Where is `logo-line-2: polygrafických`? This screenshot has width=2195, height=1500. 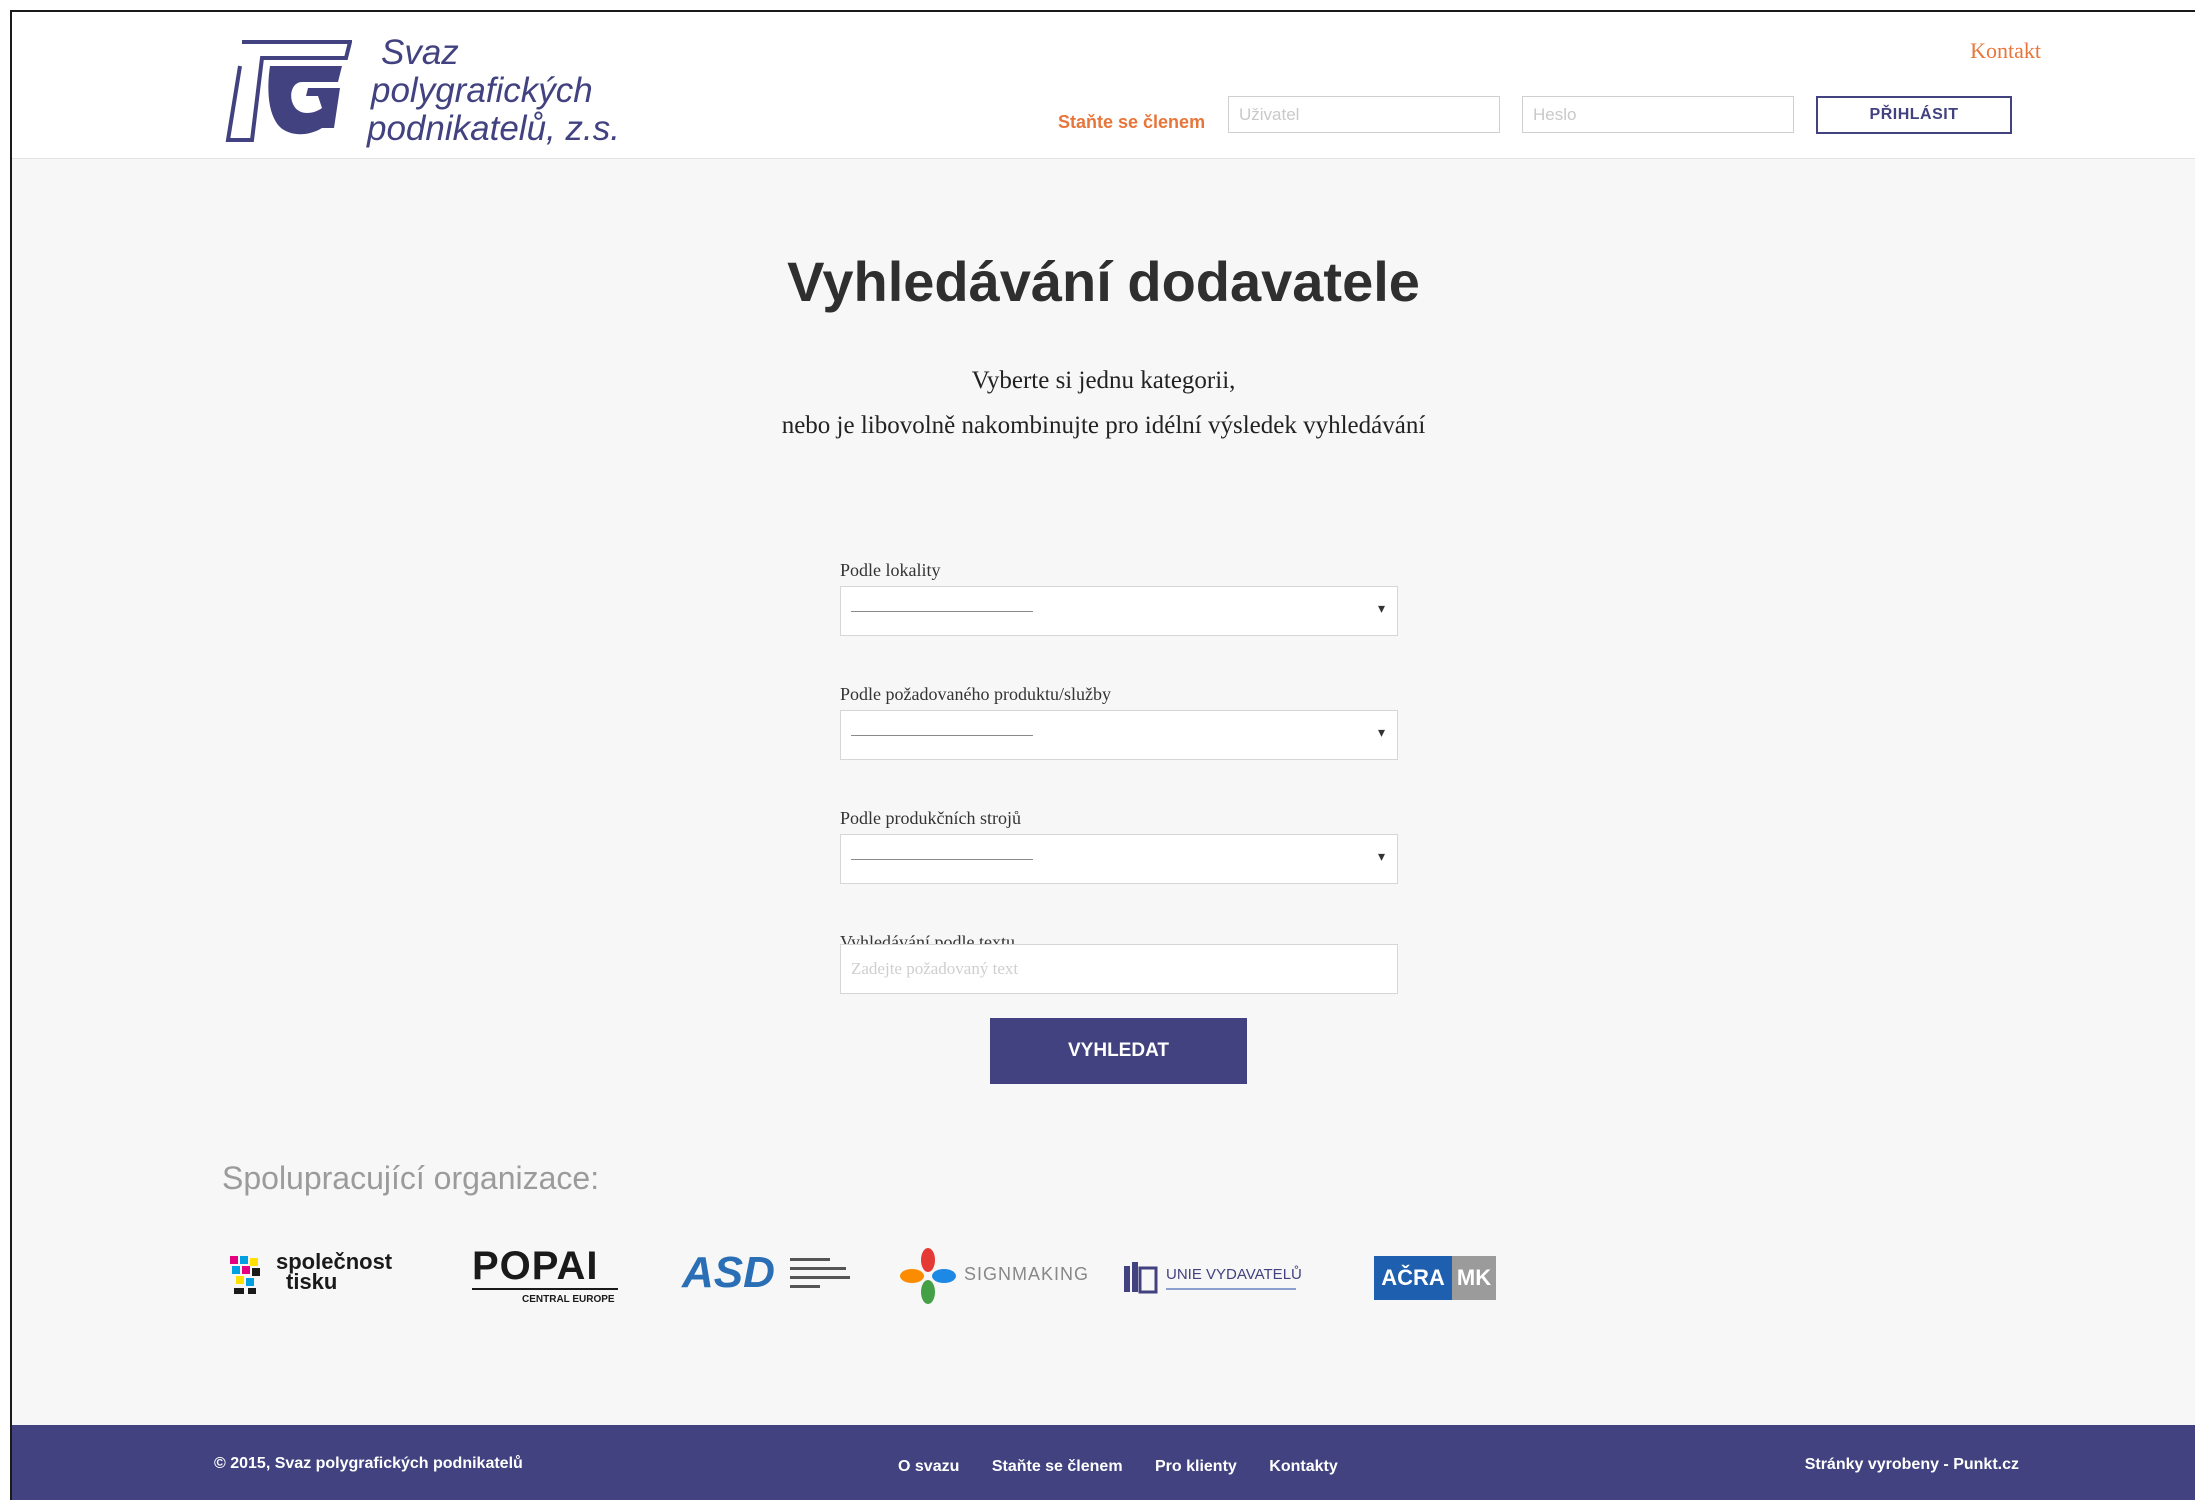
logo-line-2: polygrafických is located at coordinates (482, 90).